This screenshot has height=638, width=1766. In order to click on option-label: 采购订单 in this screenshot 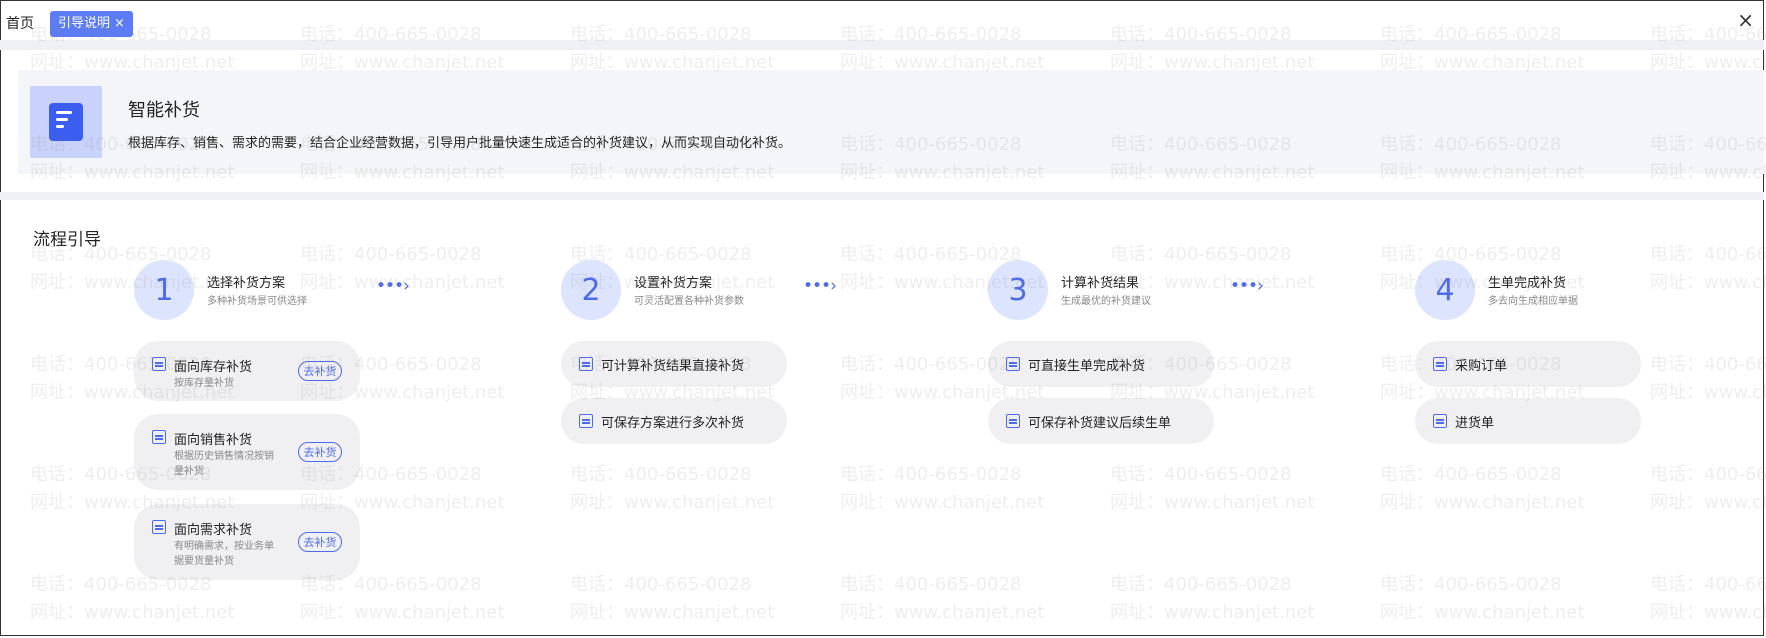, I will do `click(1481, 366)`.